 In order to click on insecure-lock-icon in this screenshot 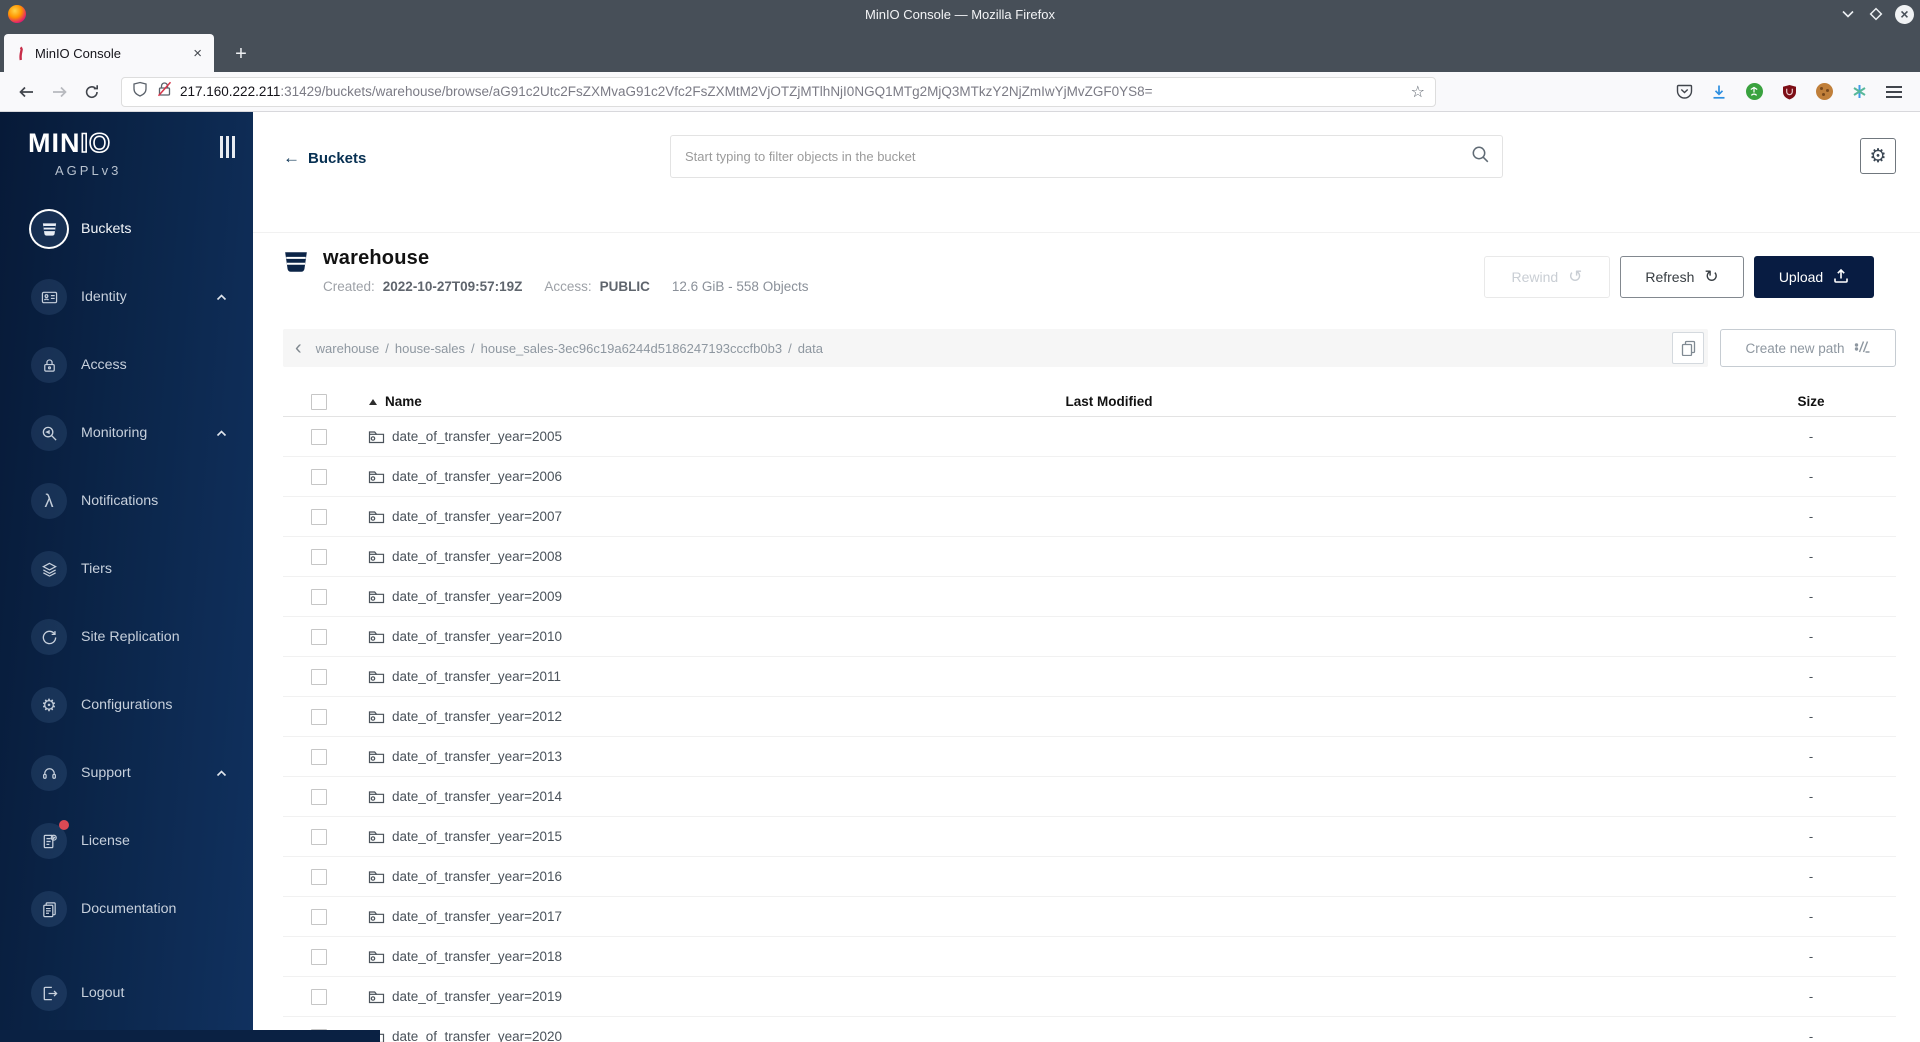, I will do `click(164, 91)`.